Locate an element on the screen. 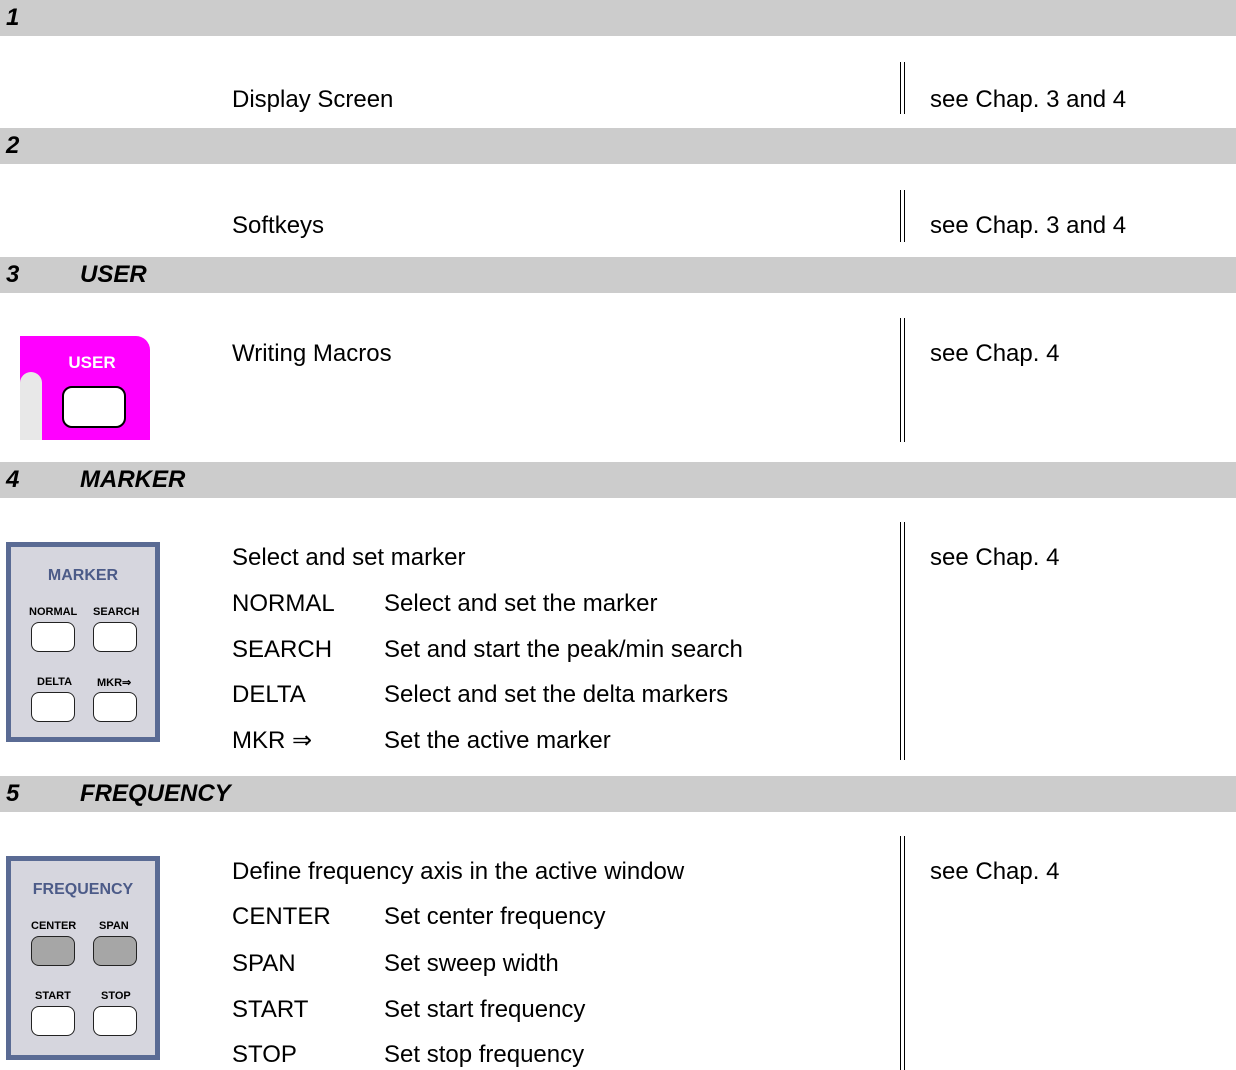 The width and height of the screenshot is (1236, 1070). key-description: Select and set the marker is located at coordinates (521, 603).